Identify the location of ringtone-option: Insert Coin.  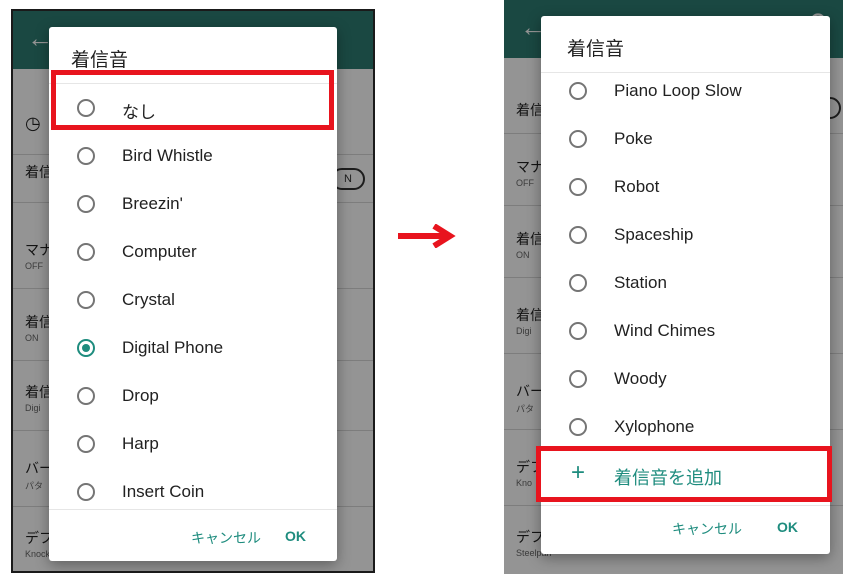
(193, 488).